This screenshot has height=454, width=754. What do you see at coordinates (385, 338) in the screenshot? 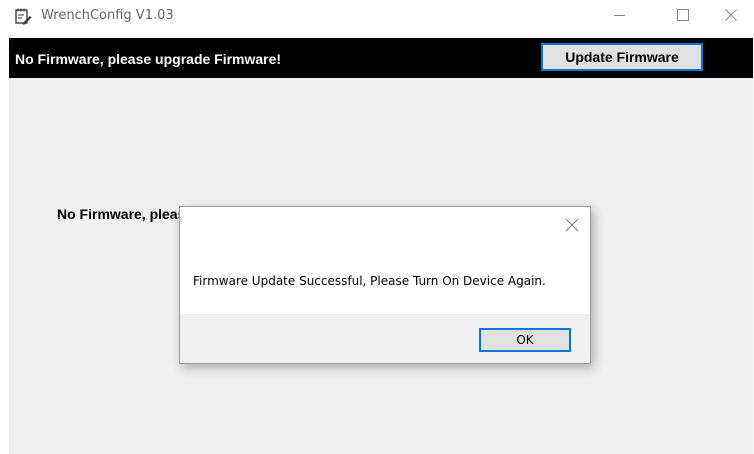
I see `dialog-footer: OK` at bounding box center [385, 338].